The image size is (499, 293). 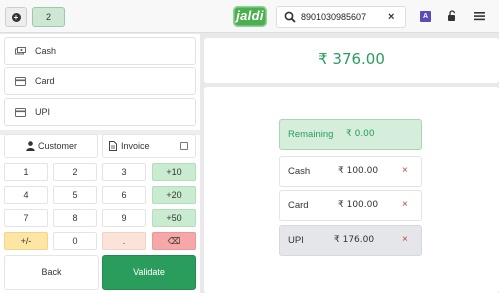 What do you see at coordinates (124, 172) in the screenshot?
I see `numpad-key-3: 3` at bounding box center [124, 172].